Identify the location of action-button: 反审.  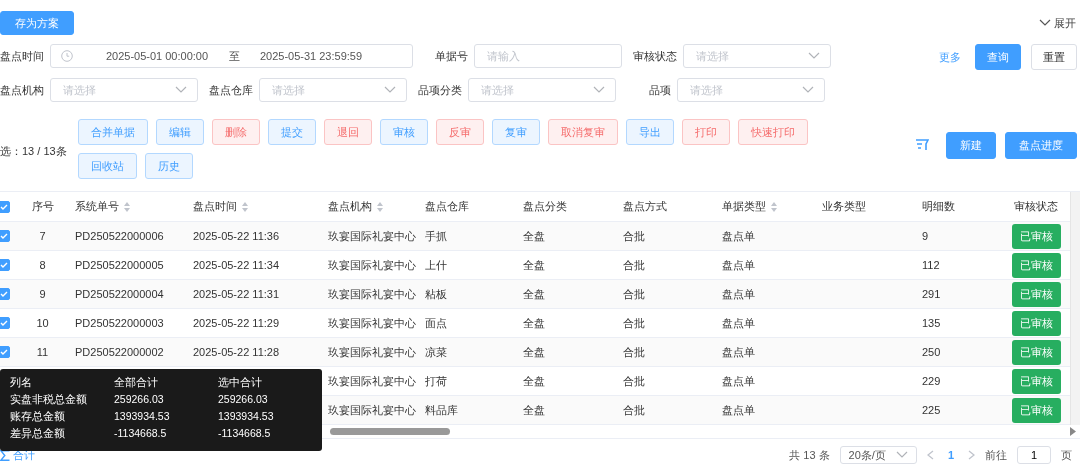
(460, 132).